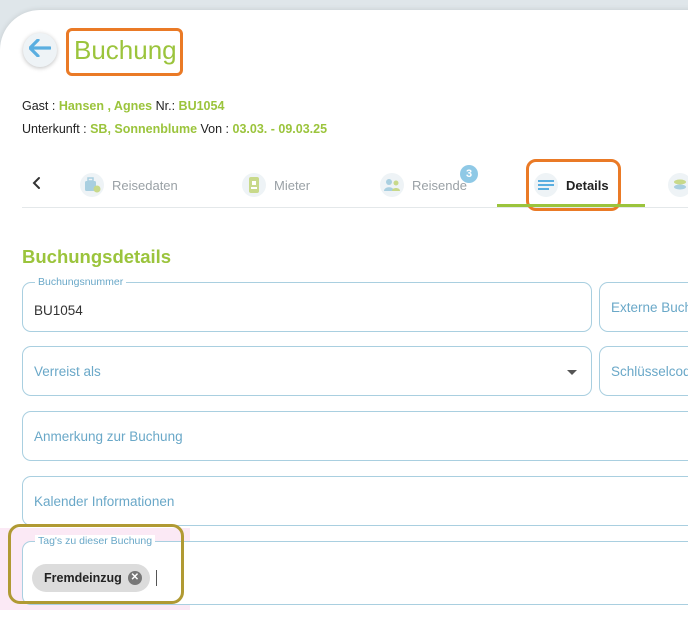 The width and height of the screenshot is (688, 630). What do you see at coordinates (392, 185) in the screenshot?
I see `people-icon` at bounding box center [392, 185].